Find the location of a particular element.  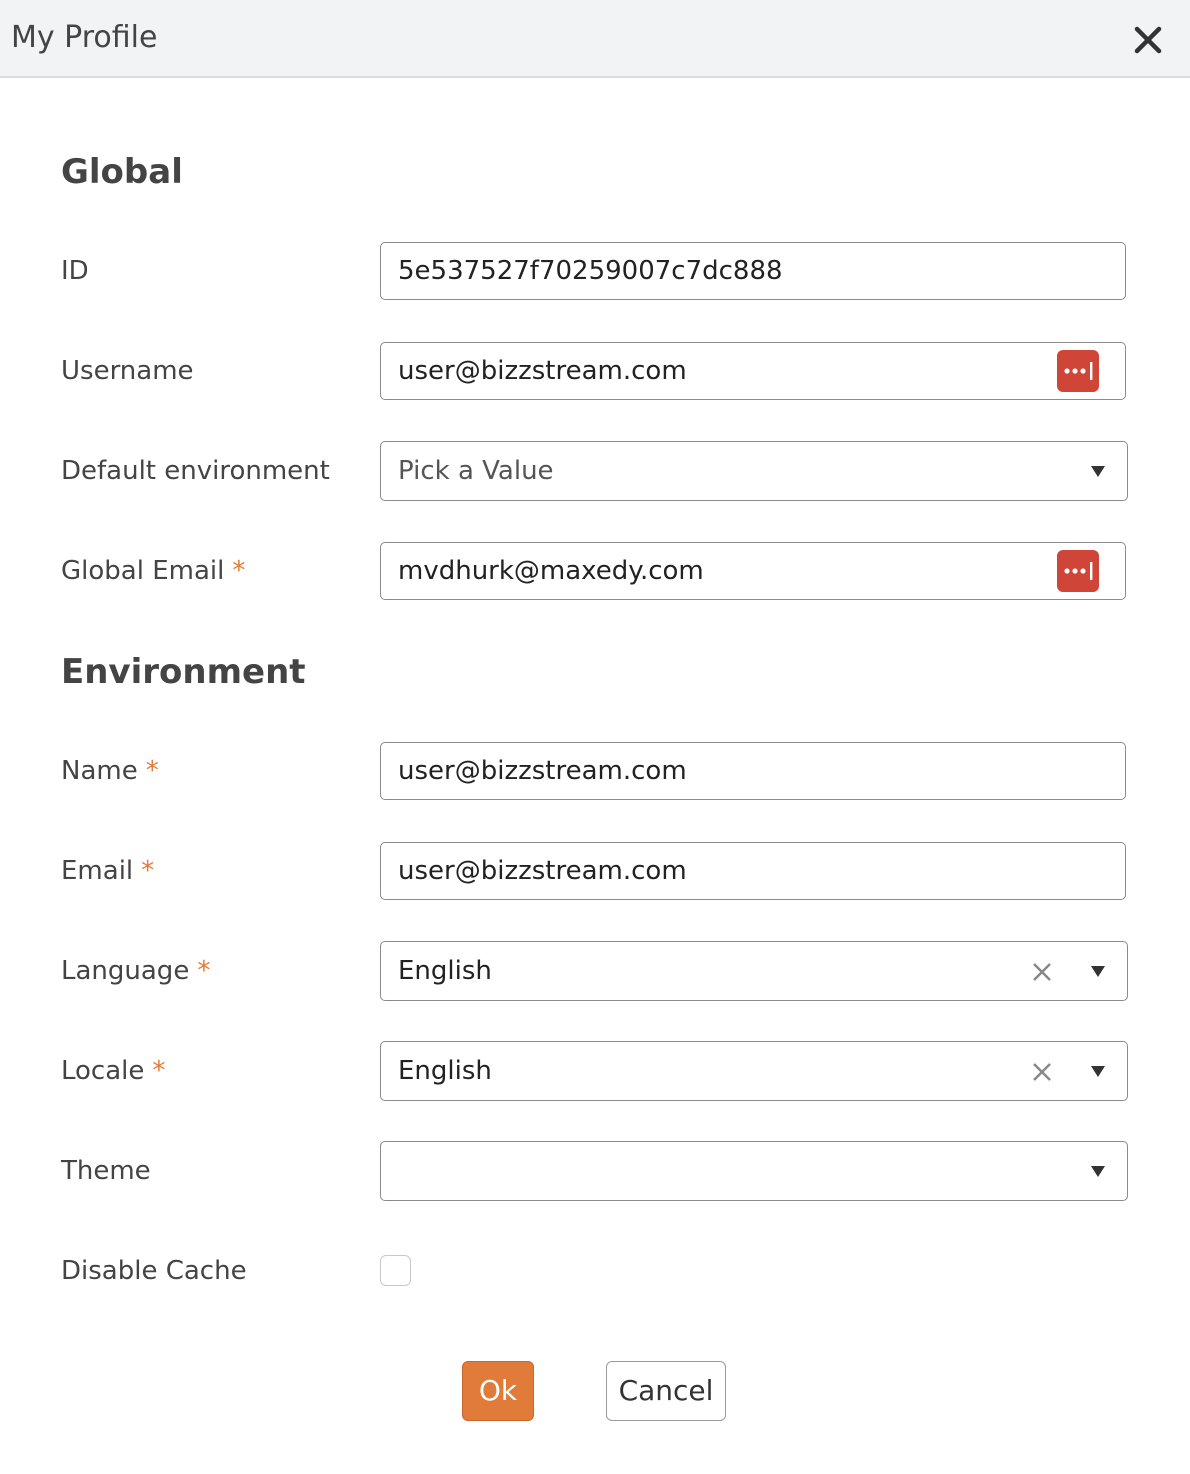

default-environment-label-text: Default environment is located at coordinates (195, 471).